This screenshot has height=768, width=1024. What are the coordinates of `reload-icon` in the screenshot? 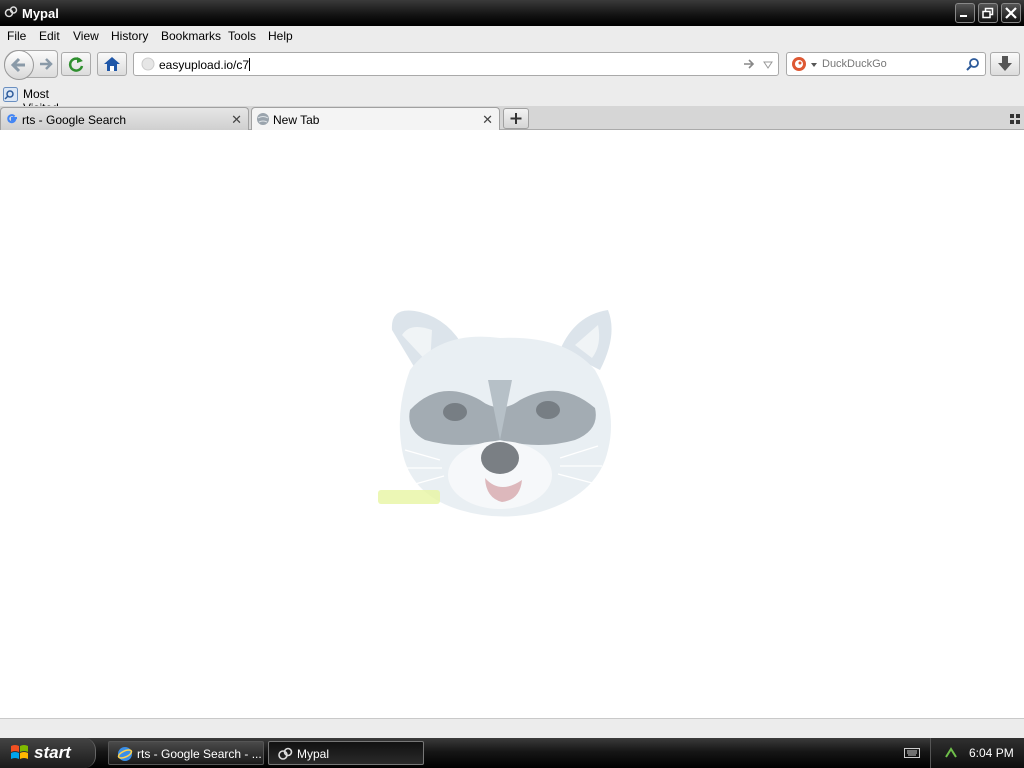 It's located at (76, 64).